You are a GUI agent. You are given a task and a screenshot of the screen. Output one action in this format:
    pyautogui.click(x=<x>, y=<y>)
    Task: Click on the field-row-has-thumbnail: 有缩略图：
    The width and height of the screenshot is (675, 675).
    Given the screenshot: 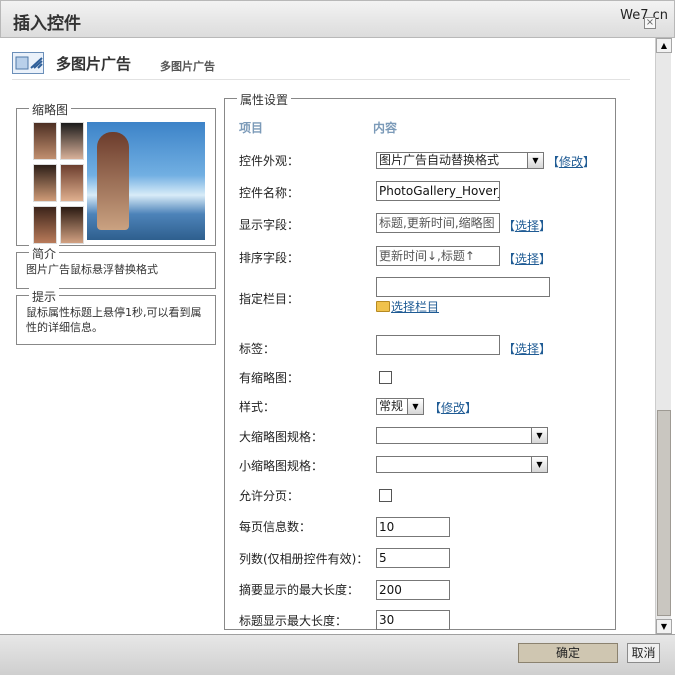 What is the action you would take?
    pyautogui.click(x=421, y=376)
    